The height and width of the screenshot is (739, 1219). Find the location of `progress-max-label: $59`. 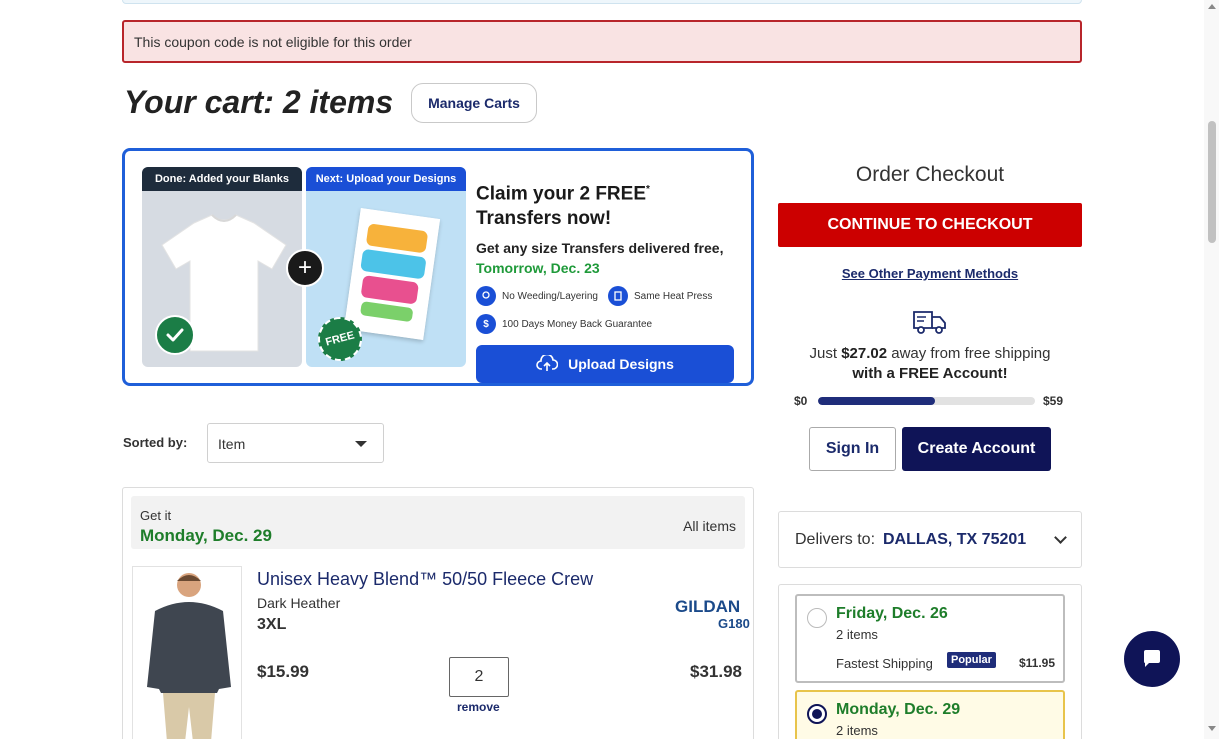

progress-max-label: $59 is located at coordinates (1053, 401).